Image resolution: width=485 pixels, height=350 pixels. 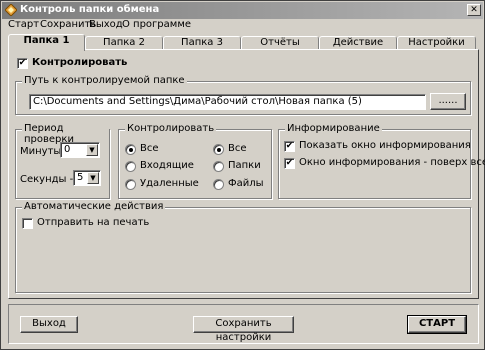 I want to click on on-top-checkbox: ✔, so click(x=289, y=163).